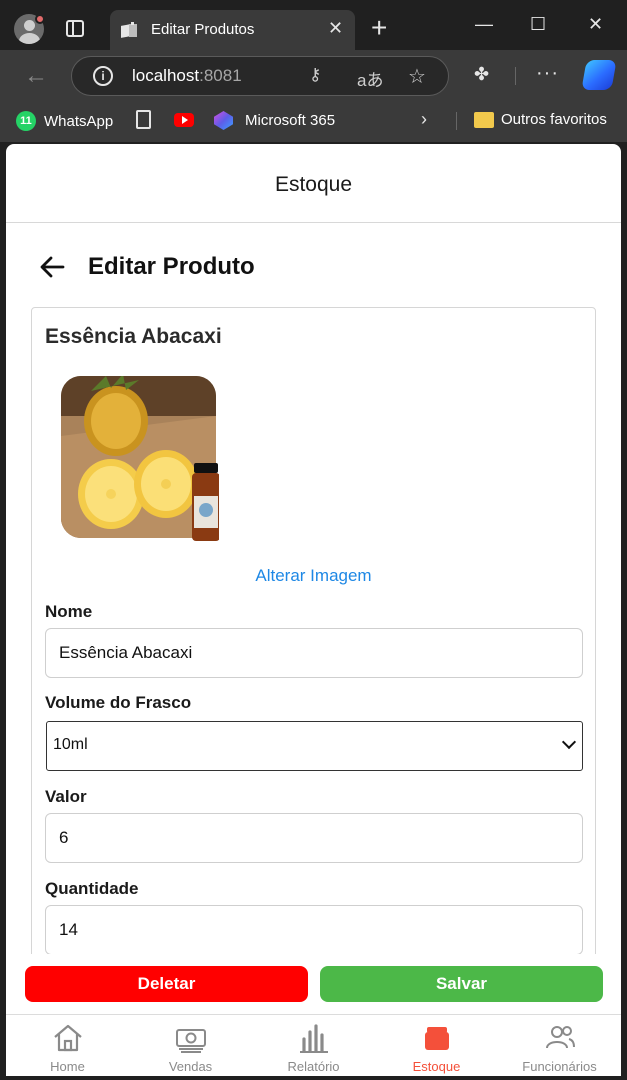 This screenshot has width=627, height=1080. Describe the element at coordinates (171, 266) in the screenshot. I see `page-title: Editar Produto` at that location.